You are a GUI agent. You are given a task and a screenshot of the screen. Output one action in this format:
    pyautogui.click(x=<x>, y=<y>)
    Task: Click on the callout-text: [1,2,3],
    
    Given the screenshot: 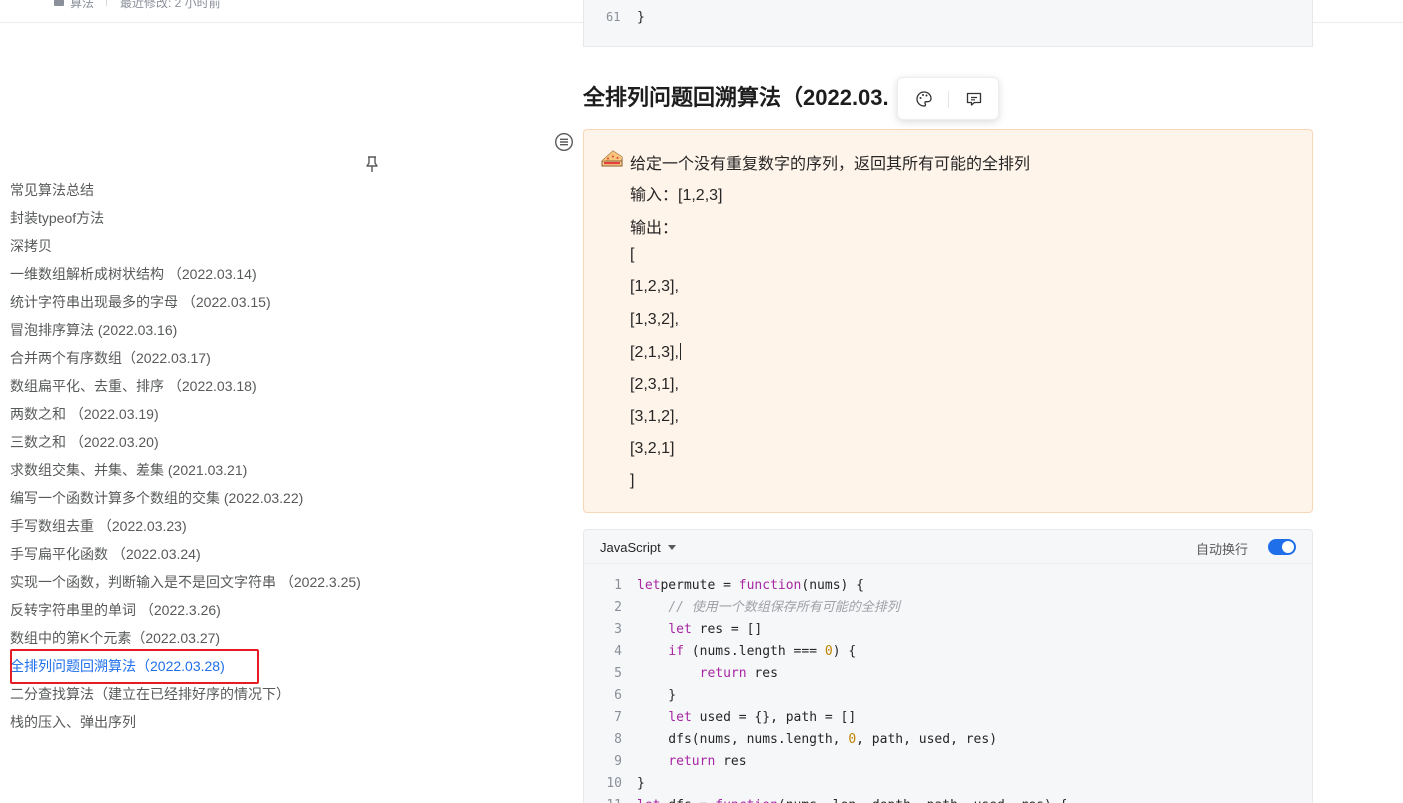 What is the action you would take?
    pyautogui.click(x=654, y=286)
    